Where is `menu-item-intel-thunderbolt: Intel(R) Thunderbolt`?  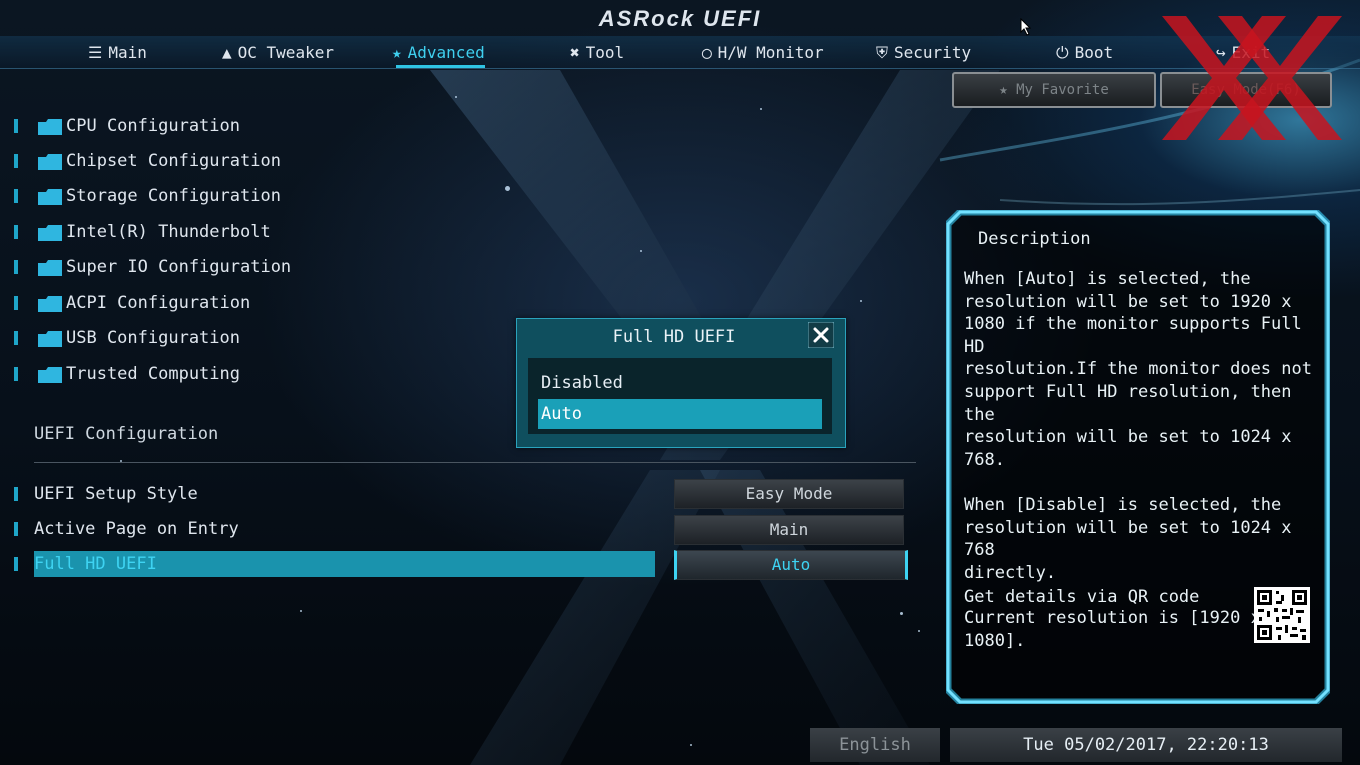 menu-item-intel-thunderbolt: Intel(R) Thunderbolt is located at coordinates (142, 232).